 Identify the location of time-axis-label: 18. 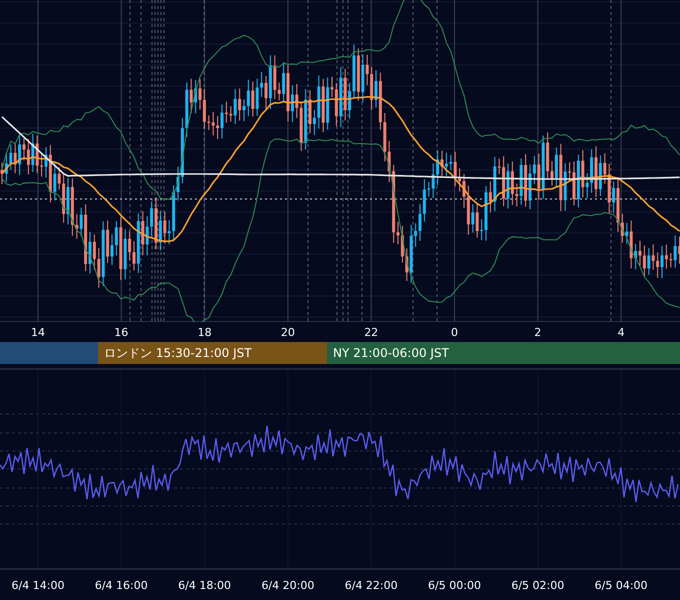
(205, 333).